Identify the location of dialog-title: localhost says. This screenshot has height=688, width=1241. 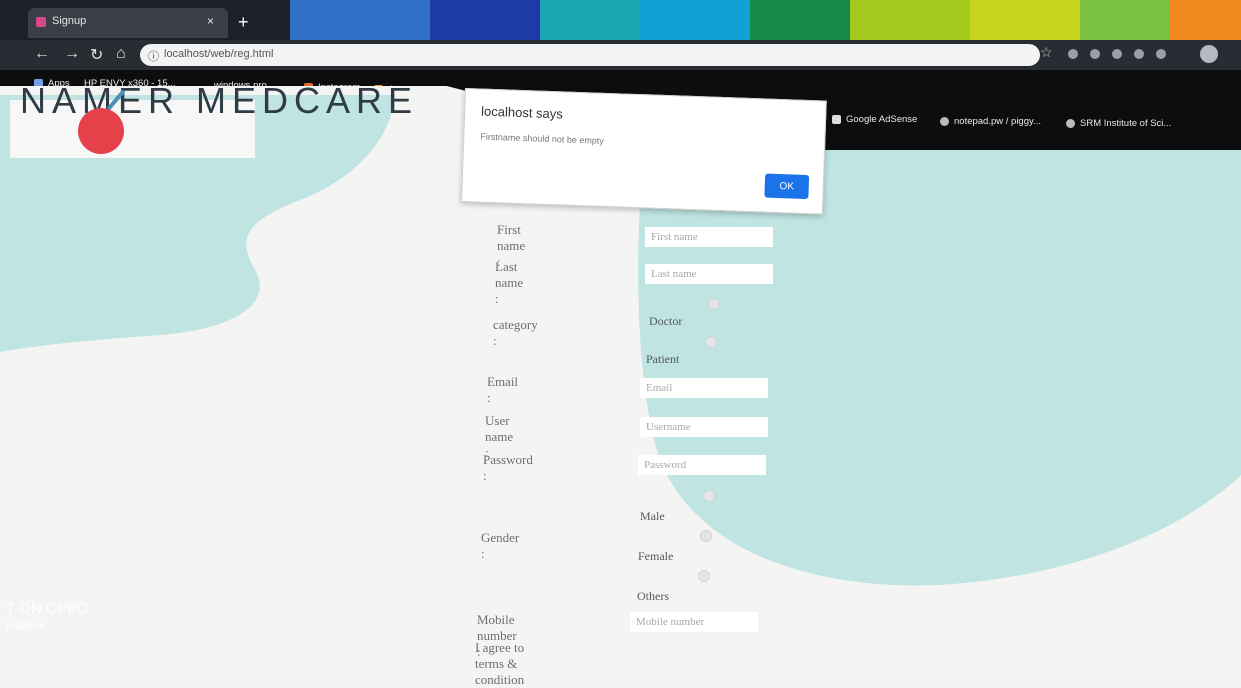
(522, 112).